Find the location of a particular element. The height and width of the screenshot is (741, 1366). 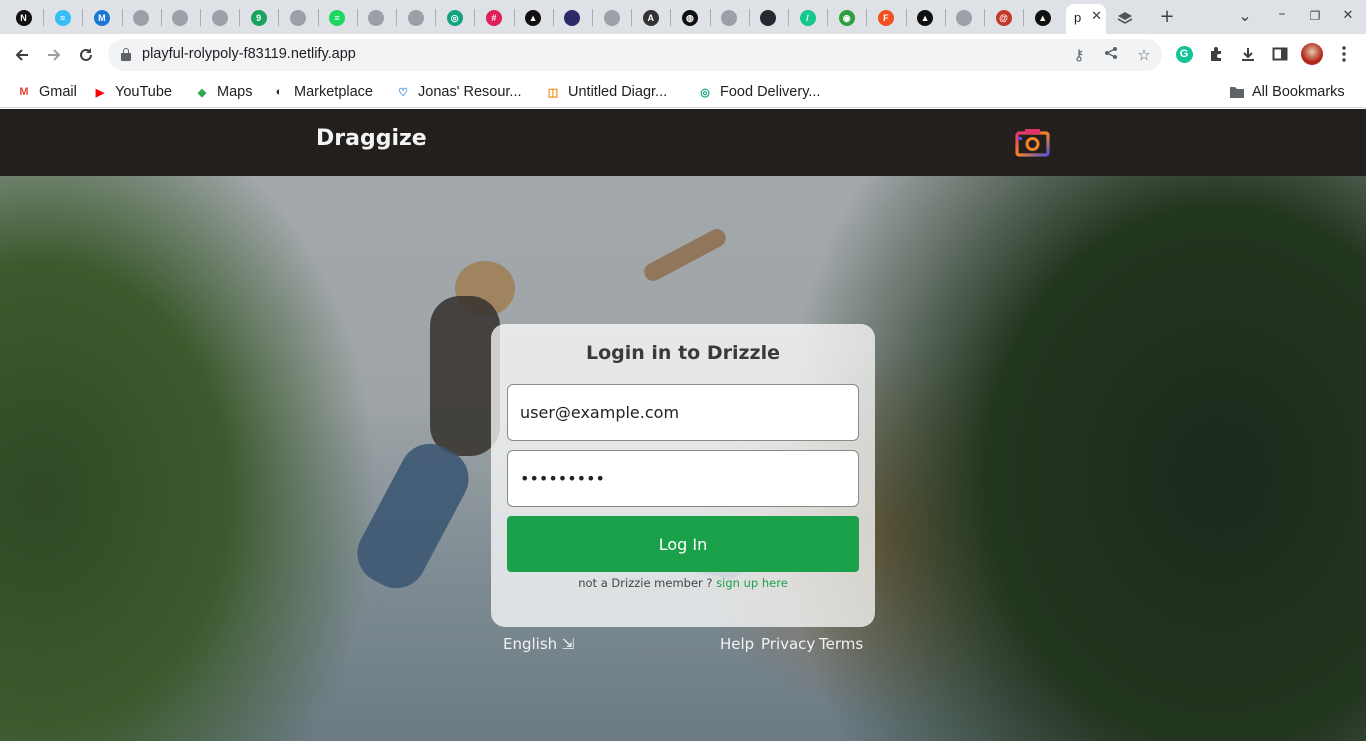

browser-tab: # is located at coordinates (493, 18).